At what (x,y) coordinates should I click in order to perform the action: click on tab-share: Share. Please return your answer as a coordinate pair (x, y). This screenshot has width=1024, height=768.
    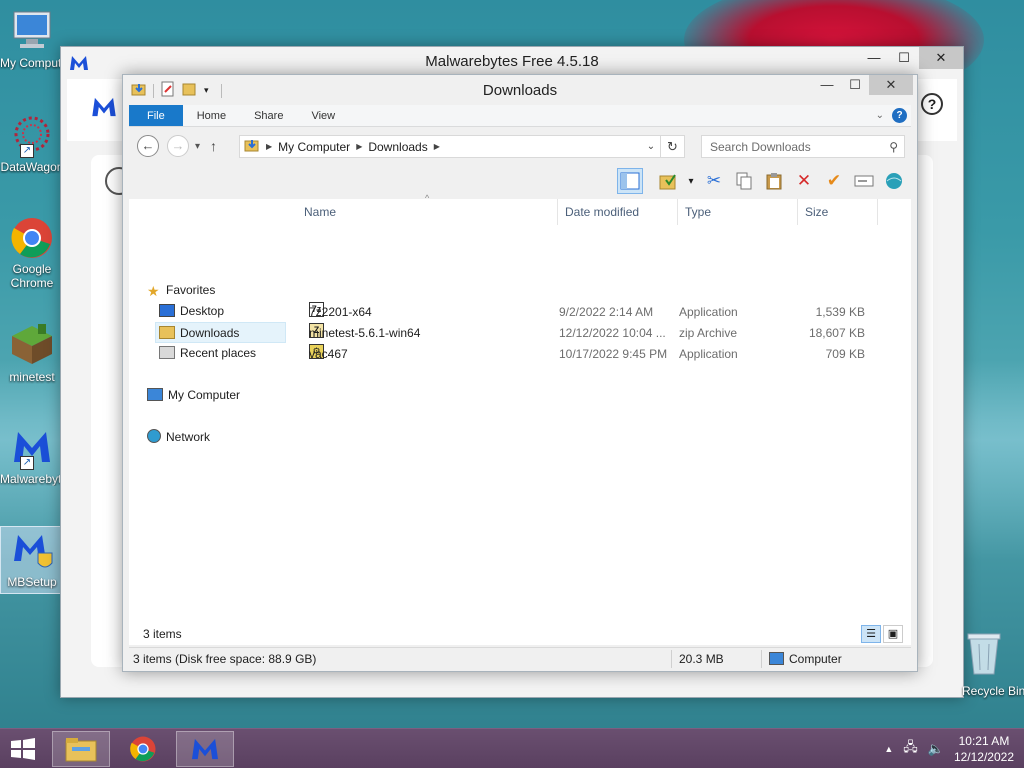
    Looking at the image, I should click on (268, 115).